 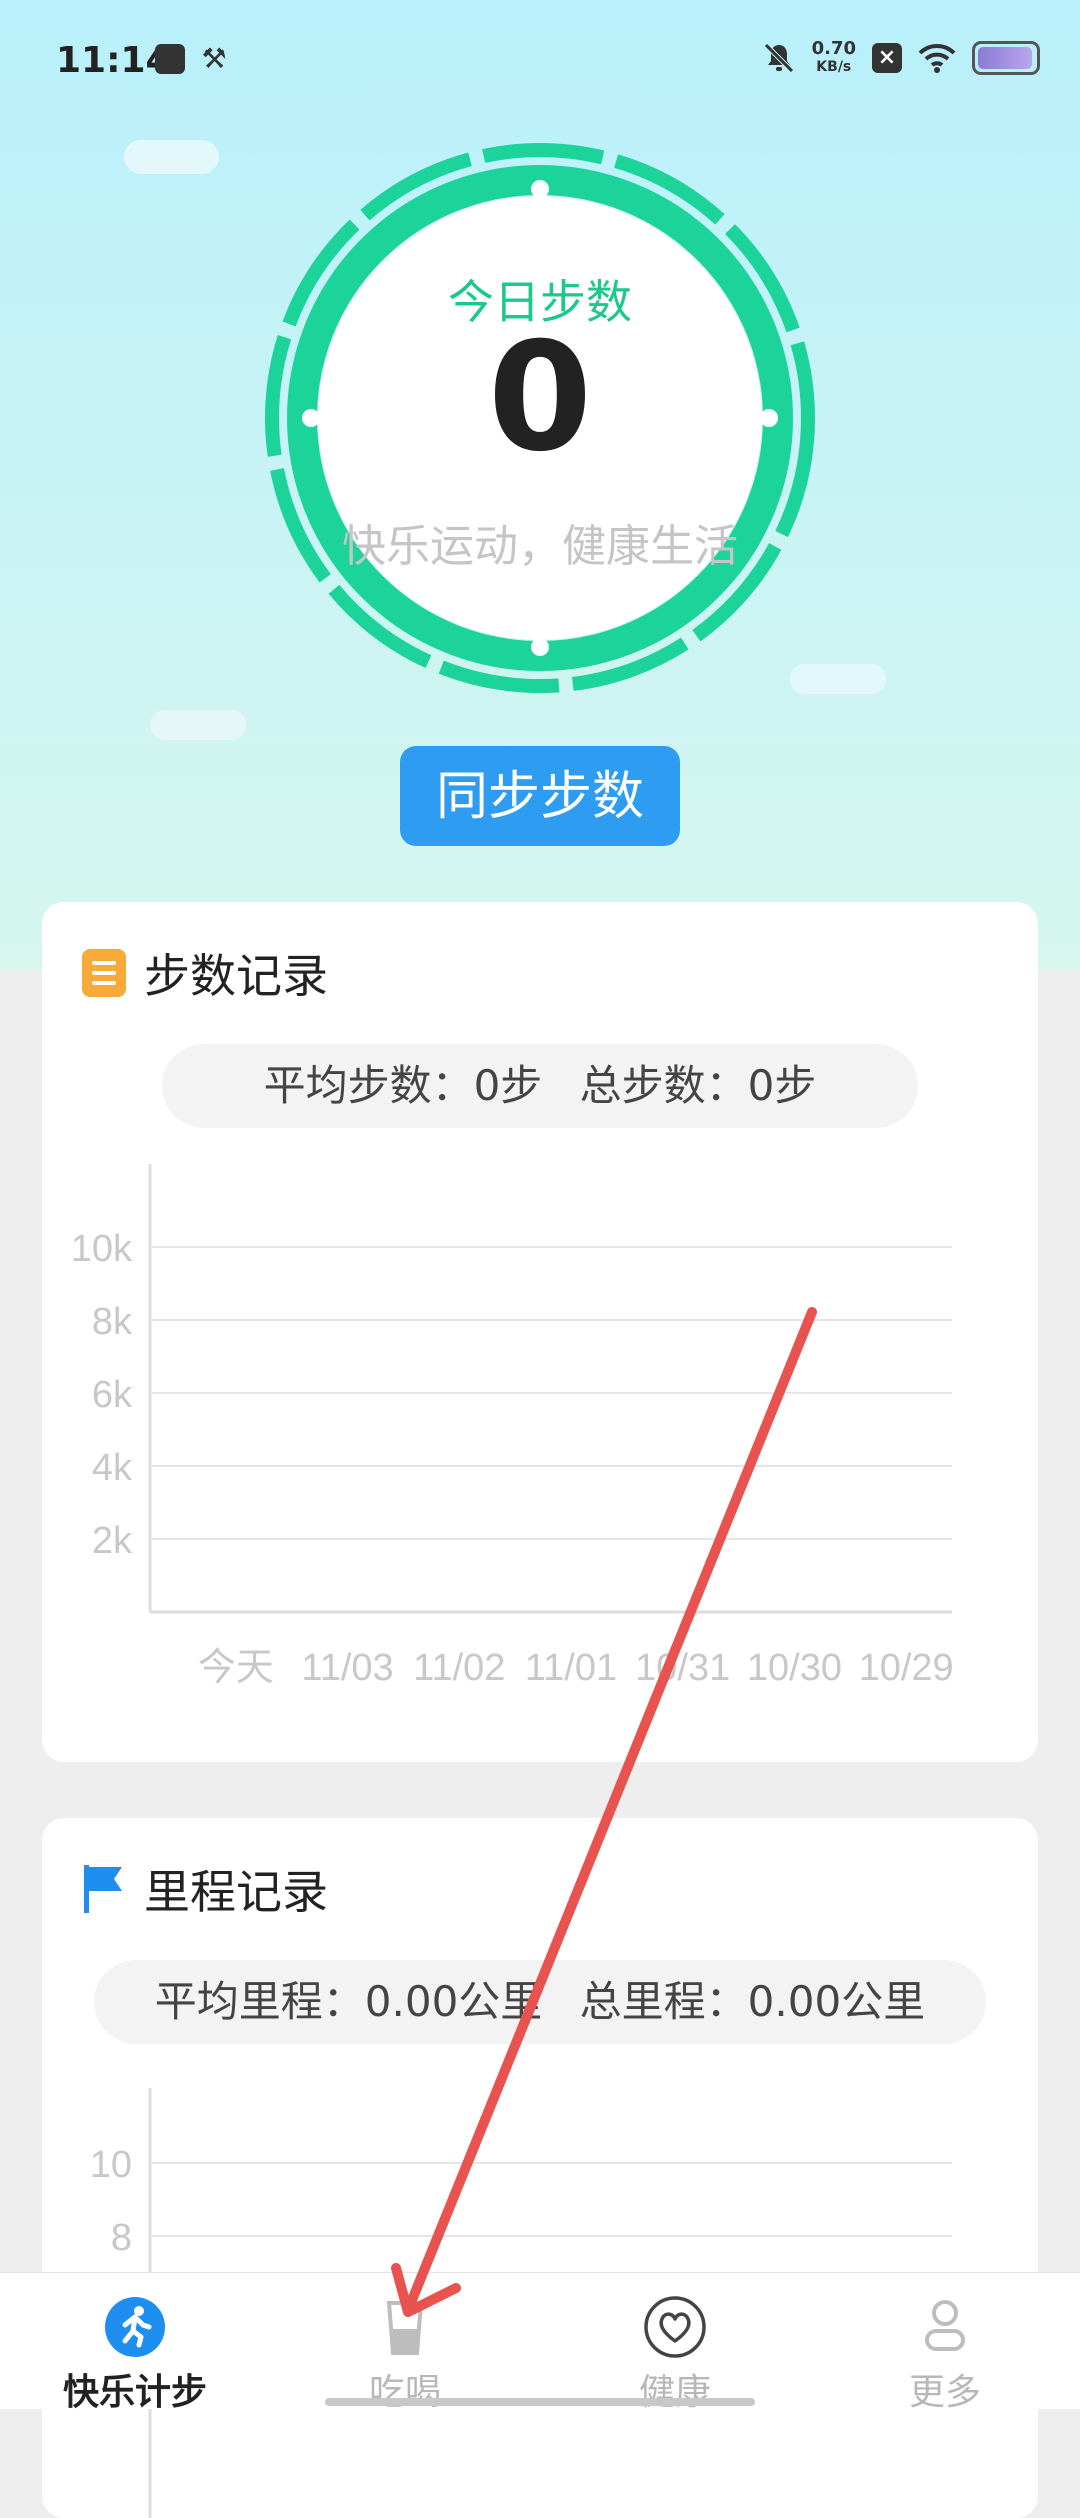 I want to click on nav-tab-steps: 快乐计步, so click(x=135, y=2343).